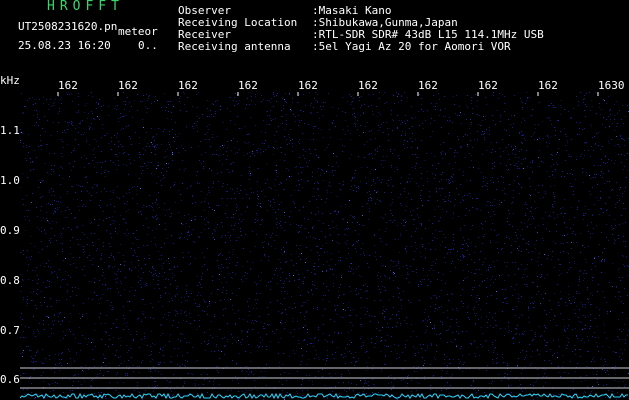 The width and height of the screenshot is (629, 400). What do you see at coordinates (10, 280) in the screenshot?
I see `y-tick: 0.8` at bounding box center [10, 280].